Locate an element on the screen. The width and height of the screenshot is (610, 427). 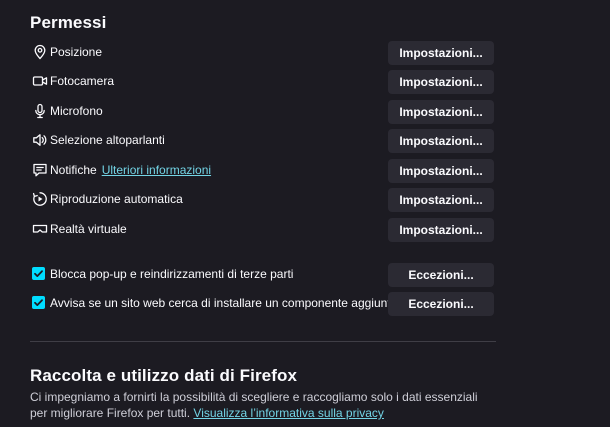
block-popups-checkbox is located at coordinates (38, 273).